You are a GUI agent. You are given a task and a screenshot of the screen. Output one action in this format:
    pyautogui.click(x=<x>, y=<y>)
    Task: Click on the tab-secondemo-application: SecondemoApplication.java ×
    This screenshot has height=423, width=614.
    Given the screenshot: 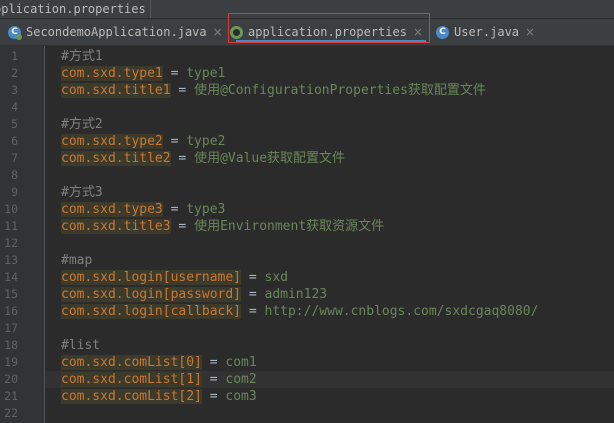 What is the action you would take?
    pyautogui.click(x=116, y=32)
    